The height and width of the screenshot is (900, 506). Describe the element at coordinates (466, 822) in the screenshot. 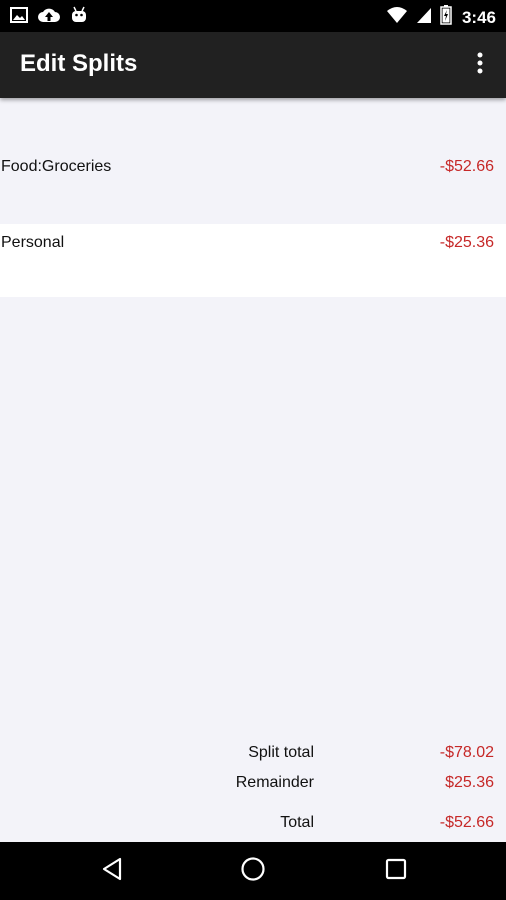

I see `total-value: -$52.66` at that location.